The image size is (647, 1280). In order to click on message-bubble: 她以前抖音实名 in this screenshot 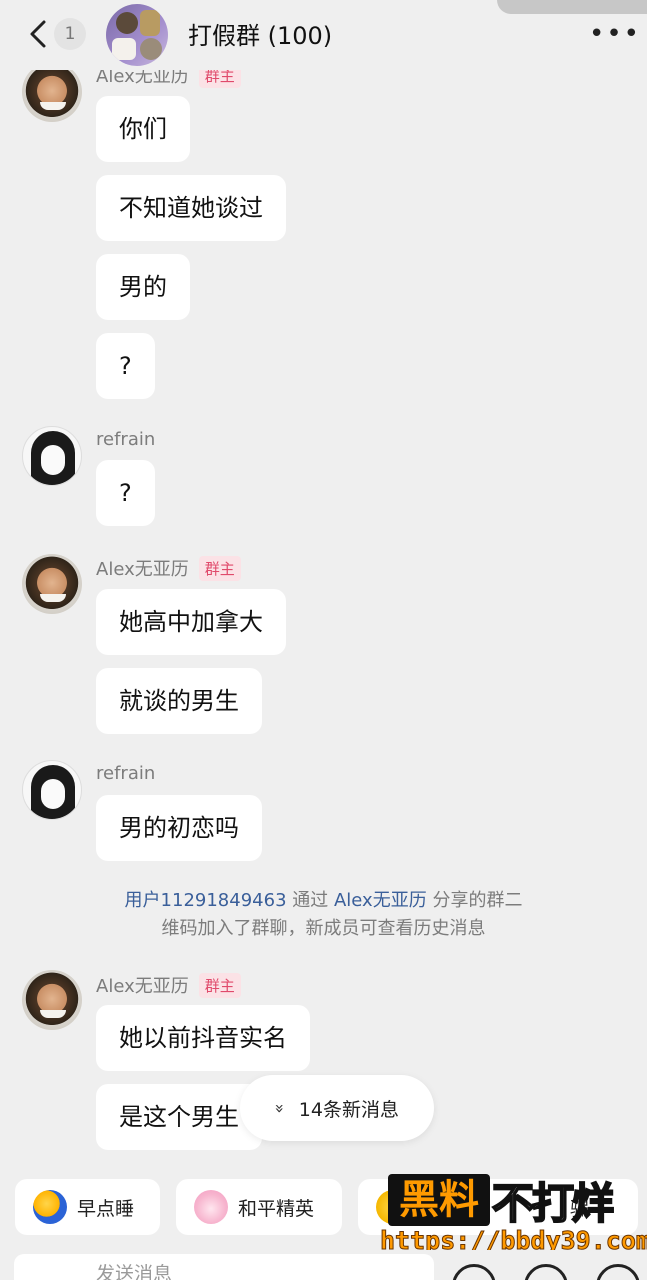, I will do `click(203, 1038)`.